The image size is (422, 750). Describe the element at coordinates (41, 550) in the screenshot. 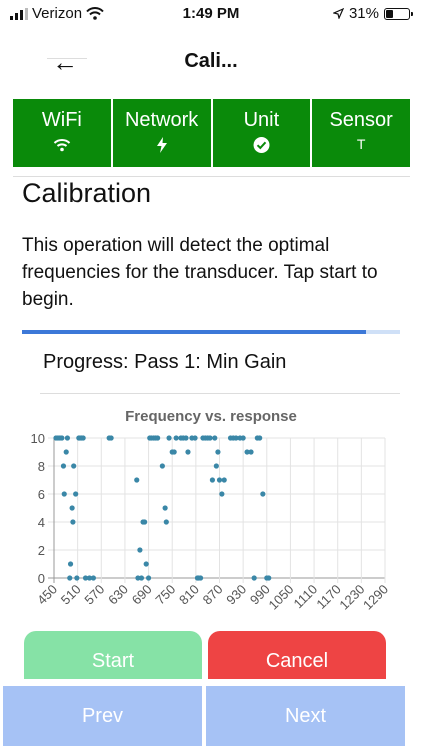

I see `y-tick-label: 2` at that location.